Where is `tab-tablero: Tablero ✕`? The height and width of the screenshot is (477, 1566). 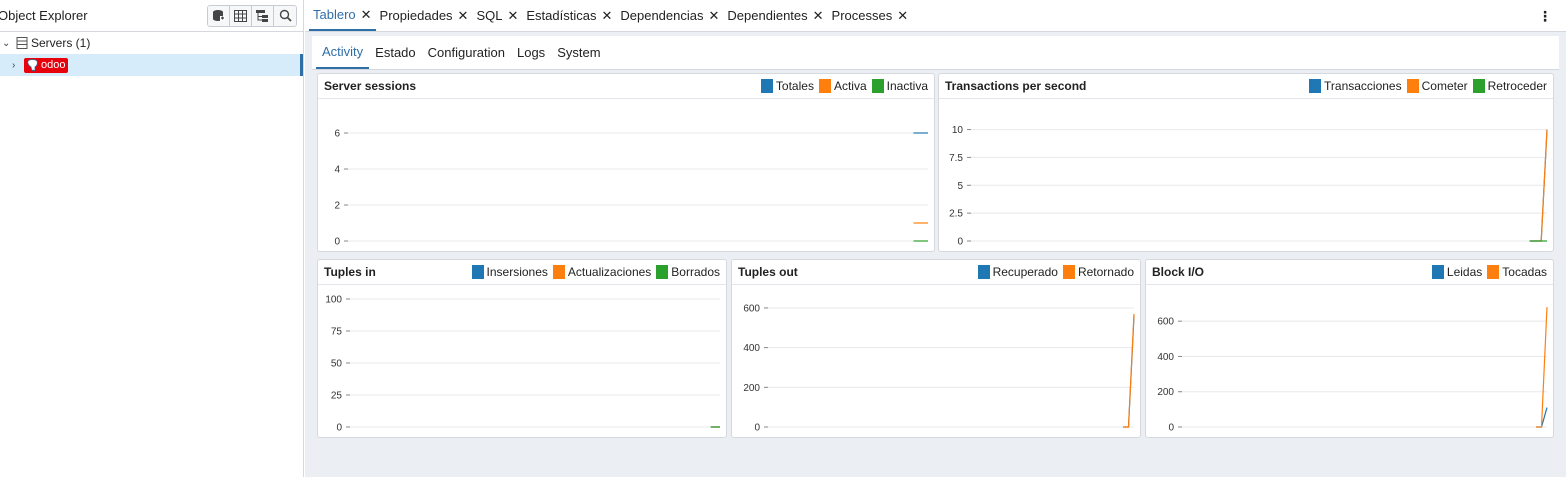 tab-tablero: Tablero ✕ is located at coordinates (342, 15).